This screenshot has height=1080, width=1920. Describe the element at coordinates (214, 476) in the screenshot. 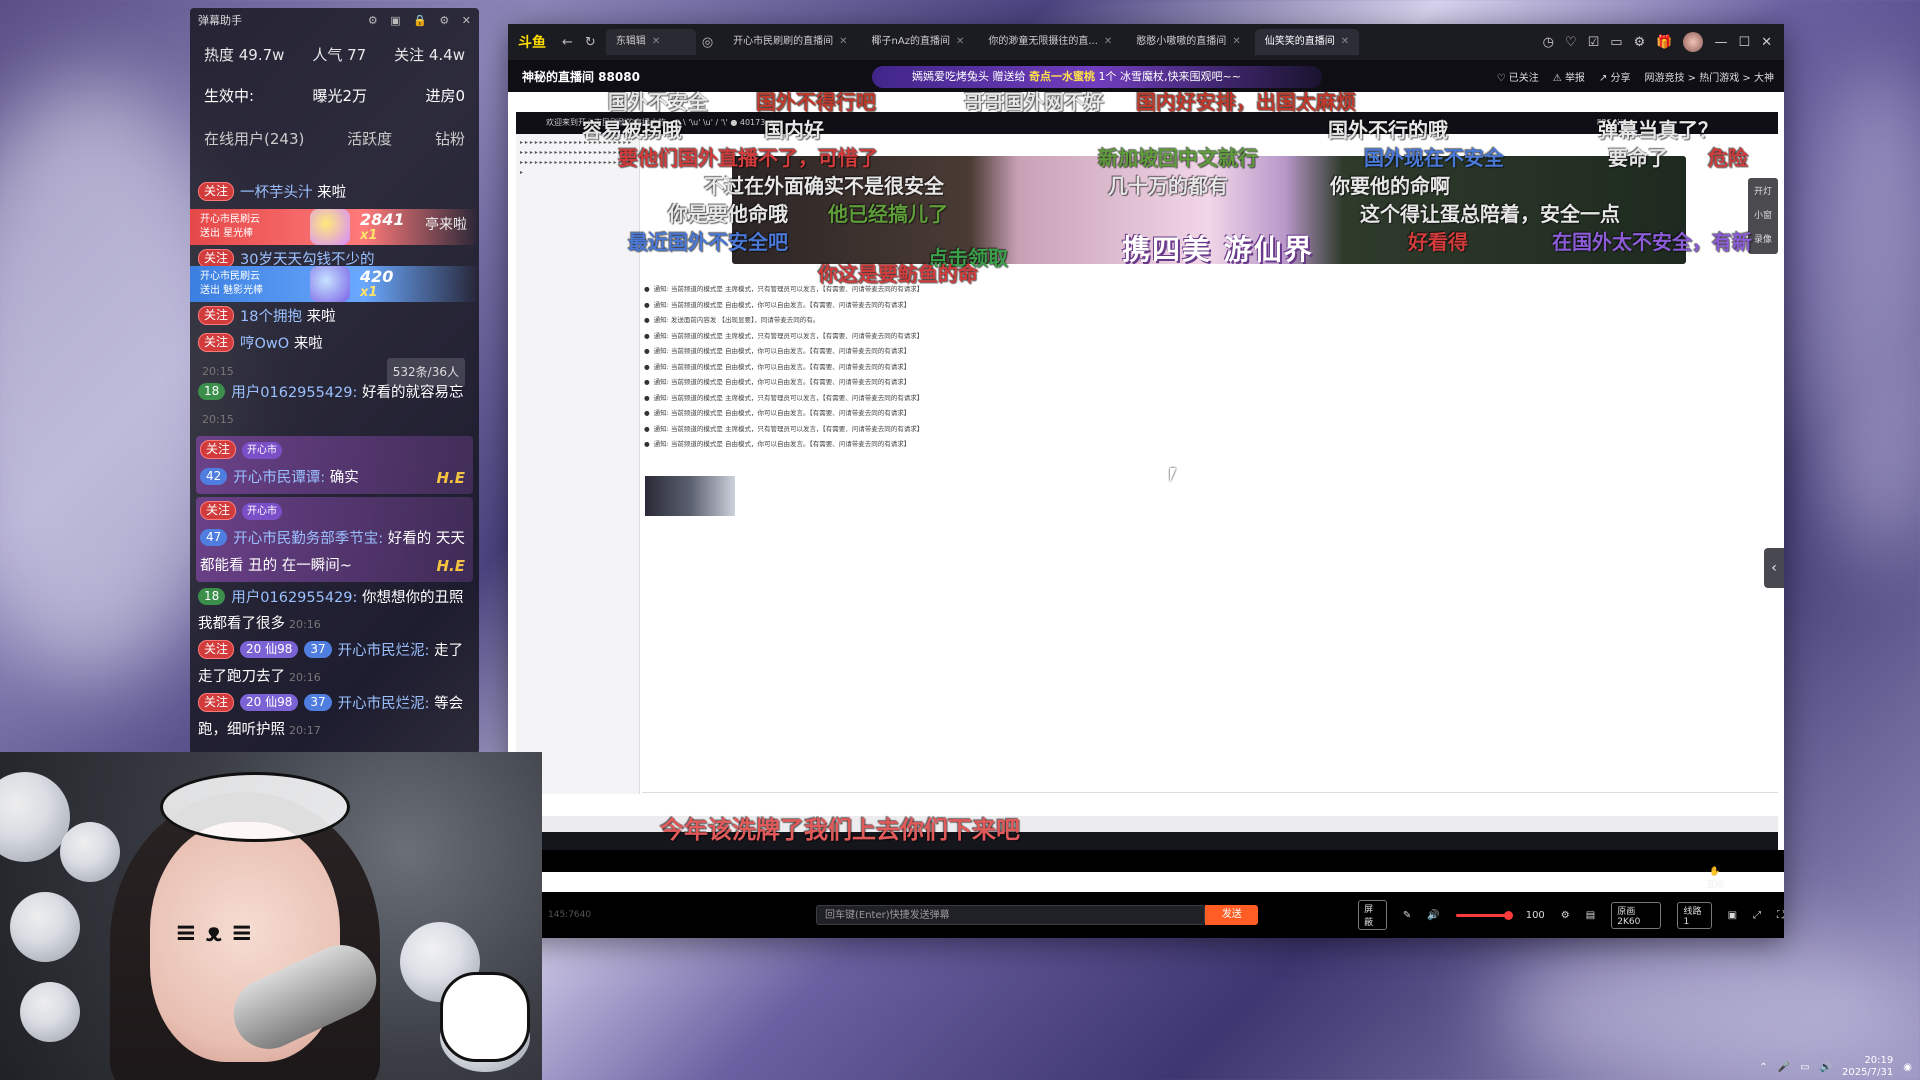

I see `level-badge: 42` at that location.